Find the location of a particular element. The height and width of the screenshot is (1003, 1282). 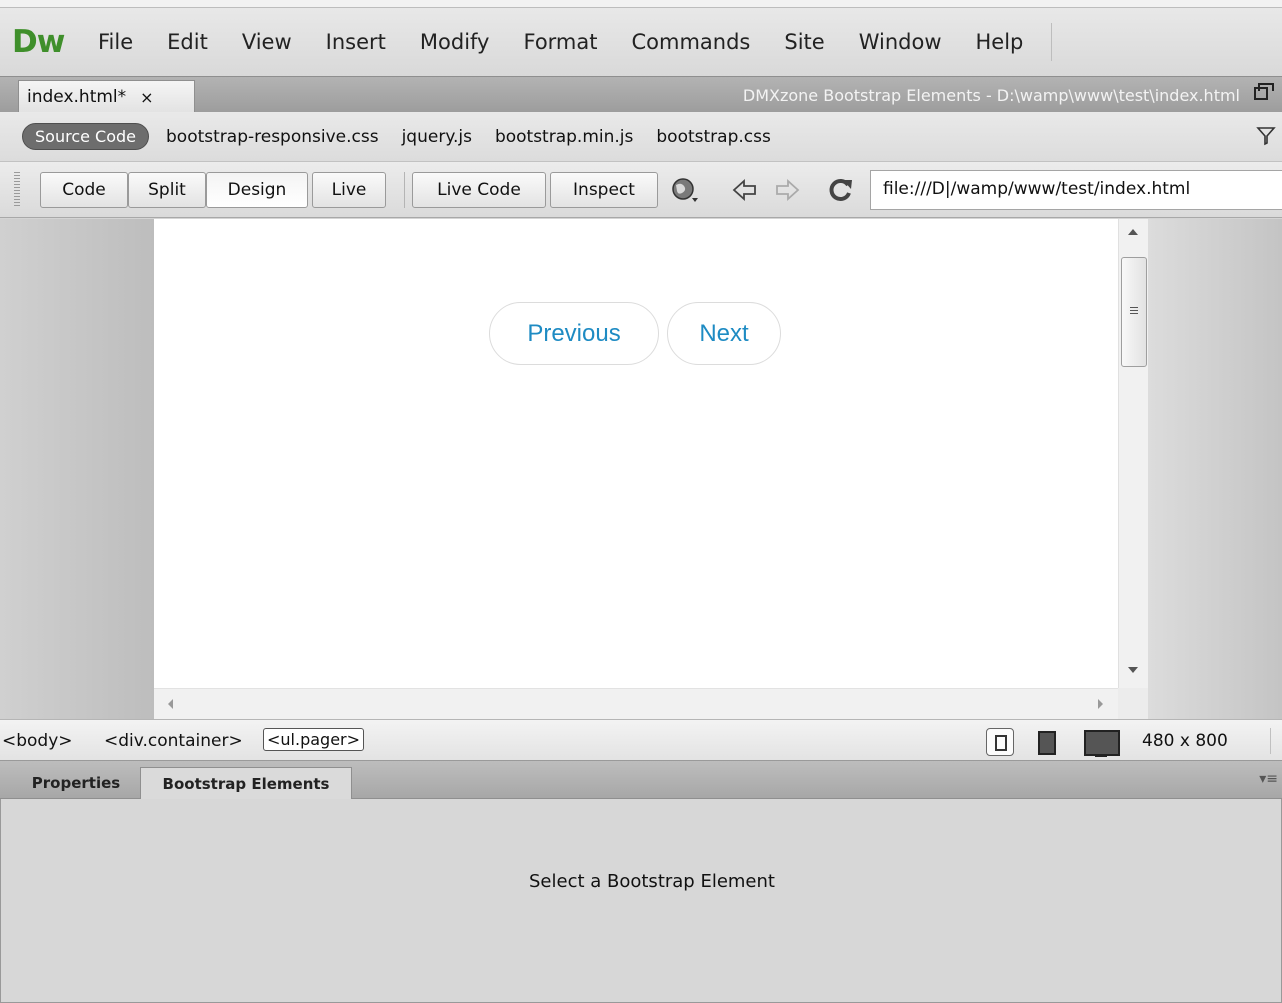

desktop-size-icon is located at coordinates (1102, 743).